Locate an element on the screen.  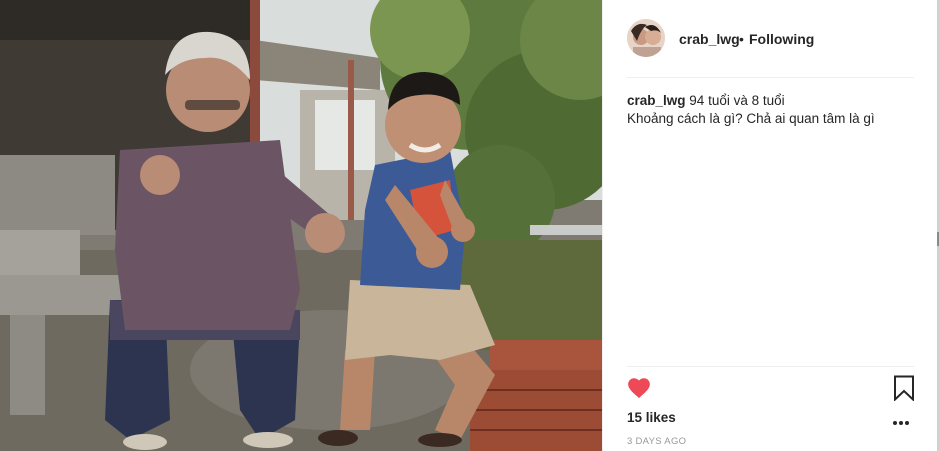
post-author-username: crab_lwg is located at coordinates (709, 39).